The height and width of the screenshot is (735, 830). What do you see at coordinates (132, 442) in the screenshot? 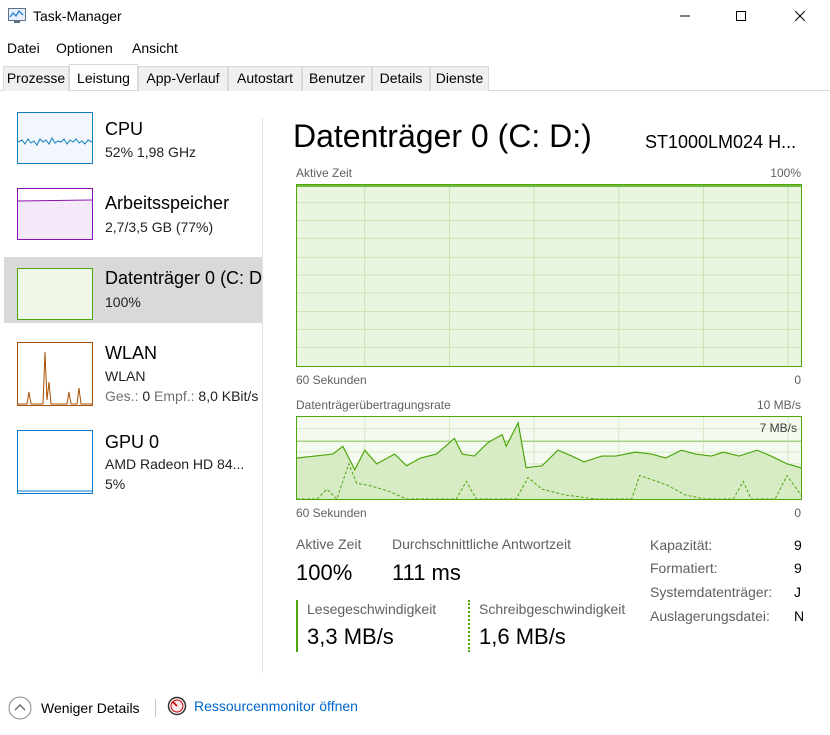
I see `sidebar-gpu-name: GPU 0` at bounding box center [132, 442].